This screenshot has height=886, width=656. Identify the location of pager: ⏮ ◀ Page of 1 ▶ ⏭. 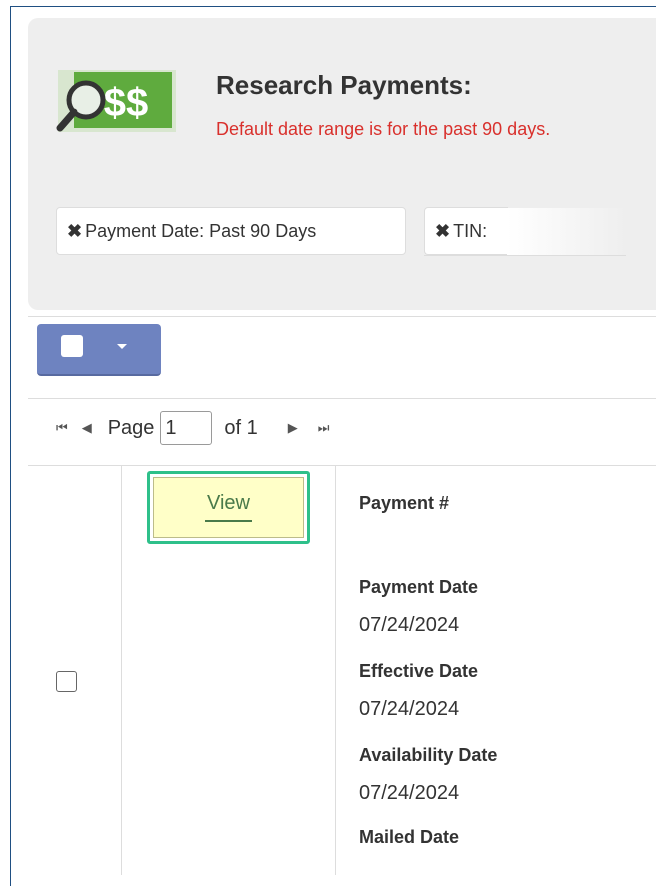
(193, 428).